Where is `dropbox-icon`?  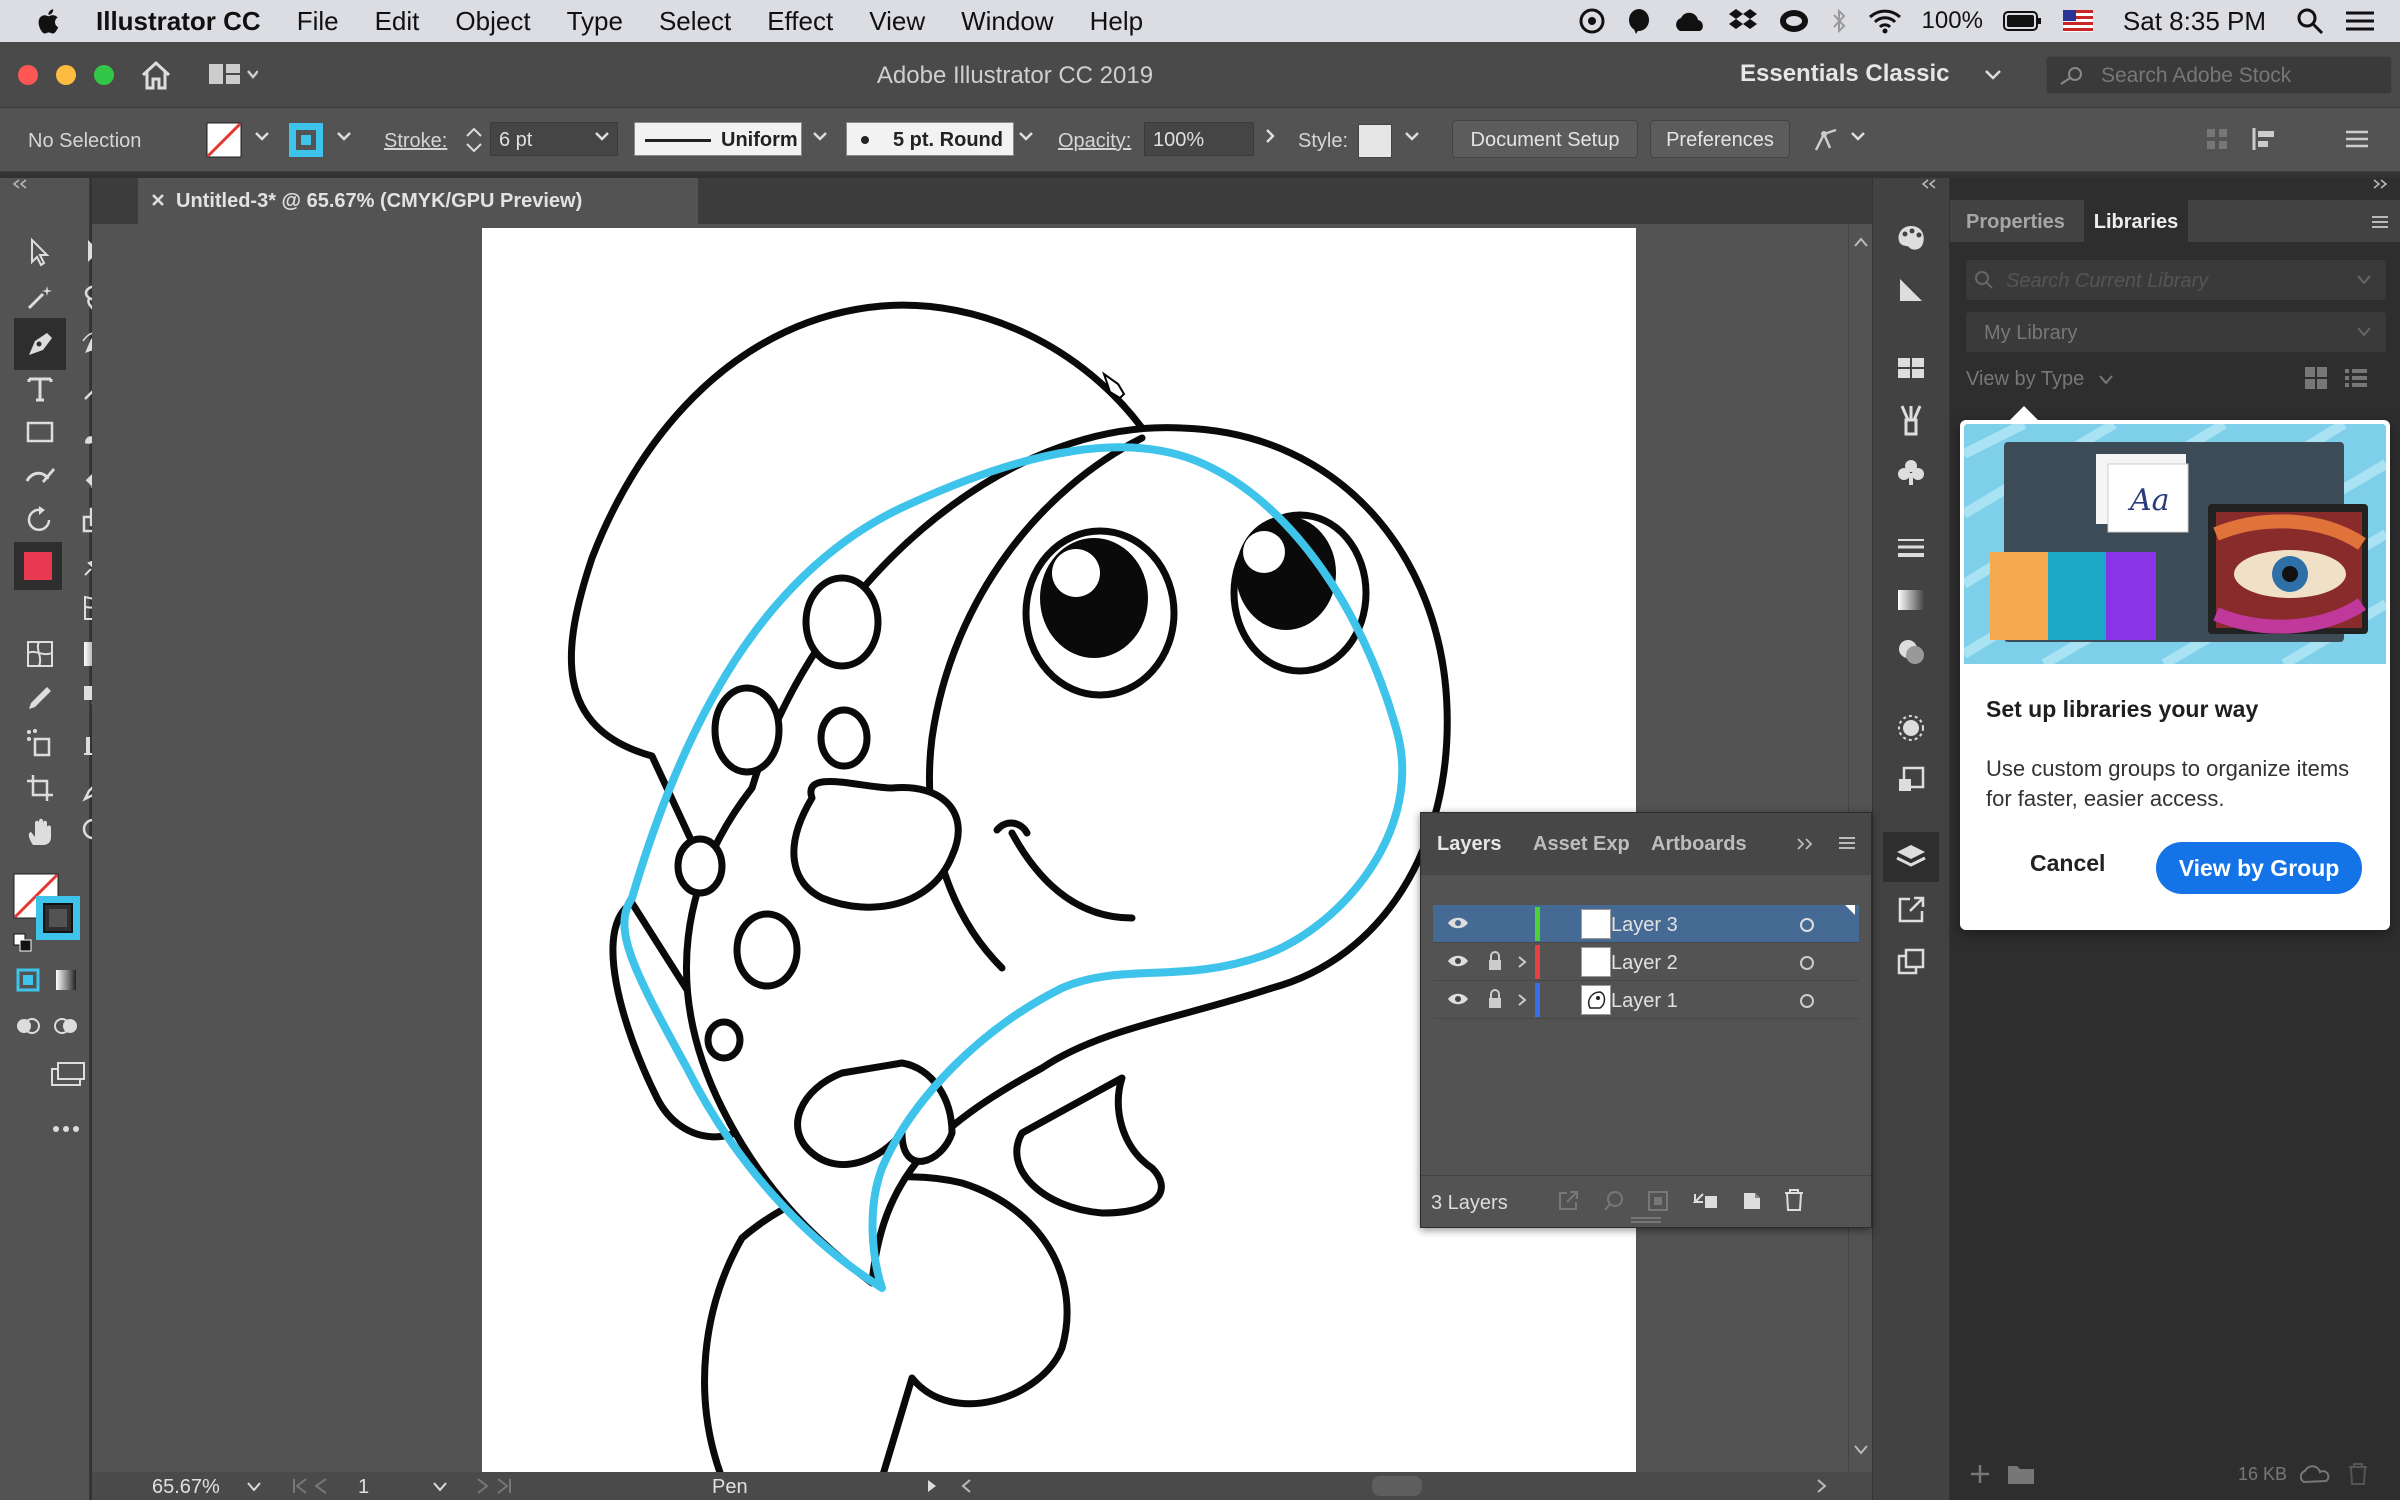 dropbox-icon is located at coordinates (1743, 21).